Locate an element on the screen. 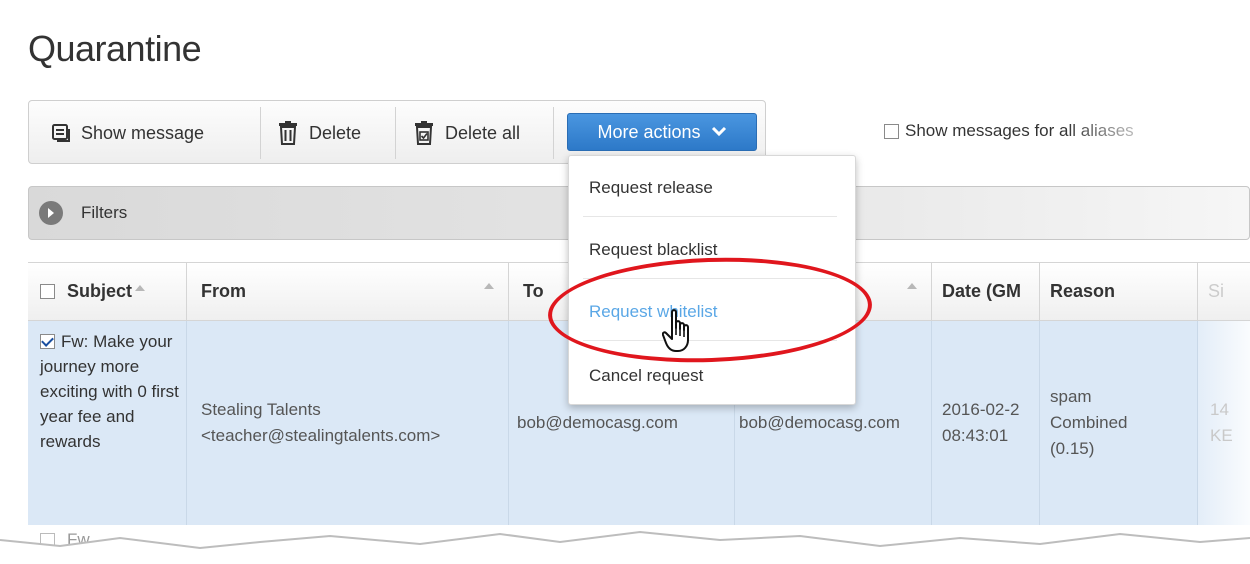 This screenshot has height=564, width=1250. filters-label: Filters is located at coordinates (104, 212).